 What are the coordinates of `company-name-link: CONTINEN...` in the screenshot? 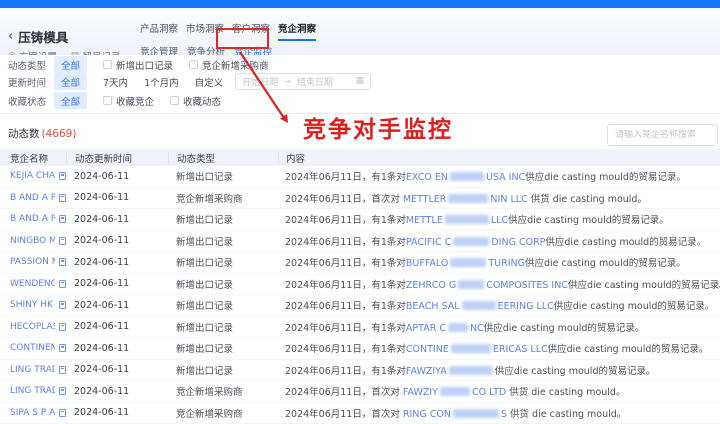 It's located at (32, 348).